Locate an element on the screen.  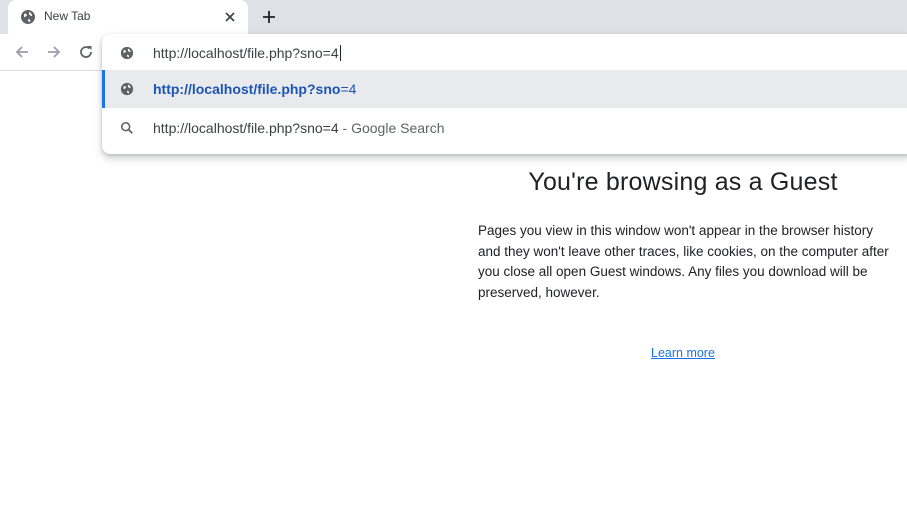
learn-more-link: Learn more is located at coordinates (683, 353).